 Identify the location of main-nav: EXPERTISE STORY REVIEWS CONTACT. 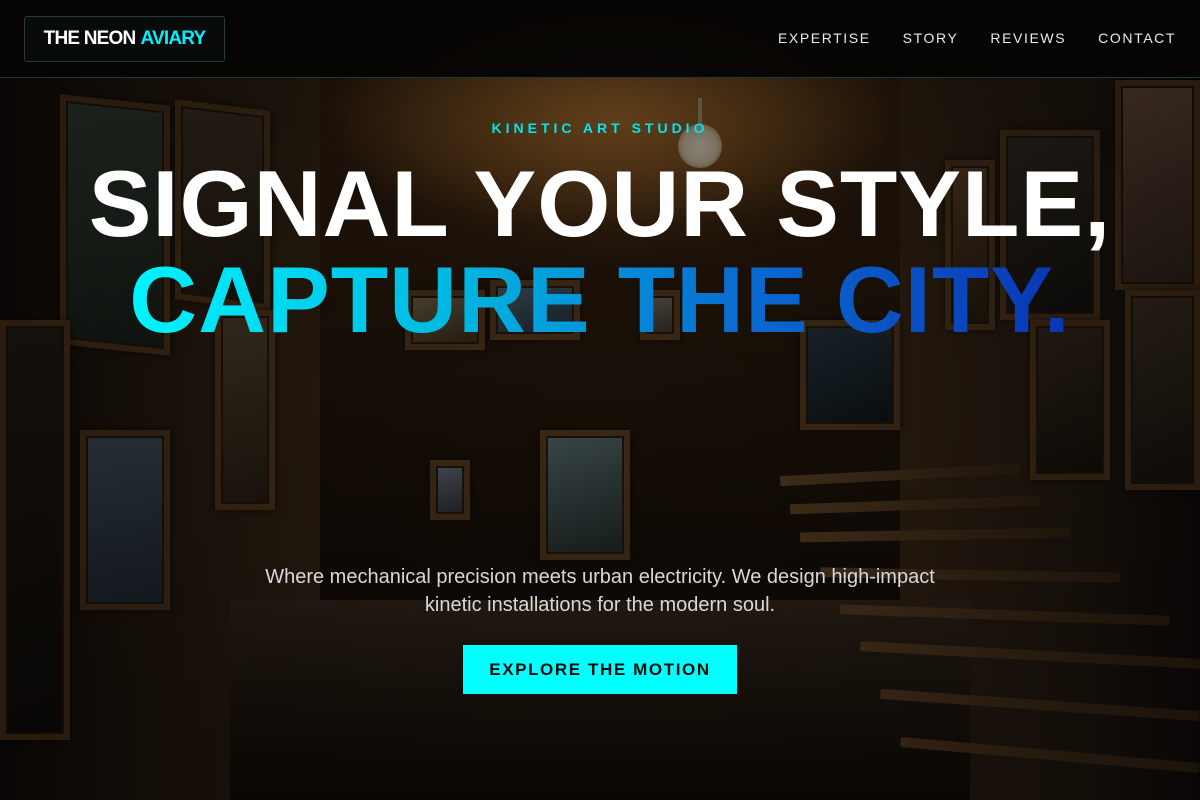
(977, 38).